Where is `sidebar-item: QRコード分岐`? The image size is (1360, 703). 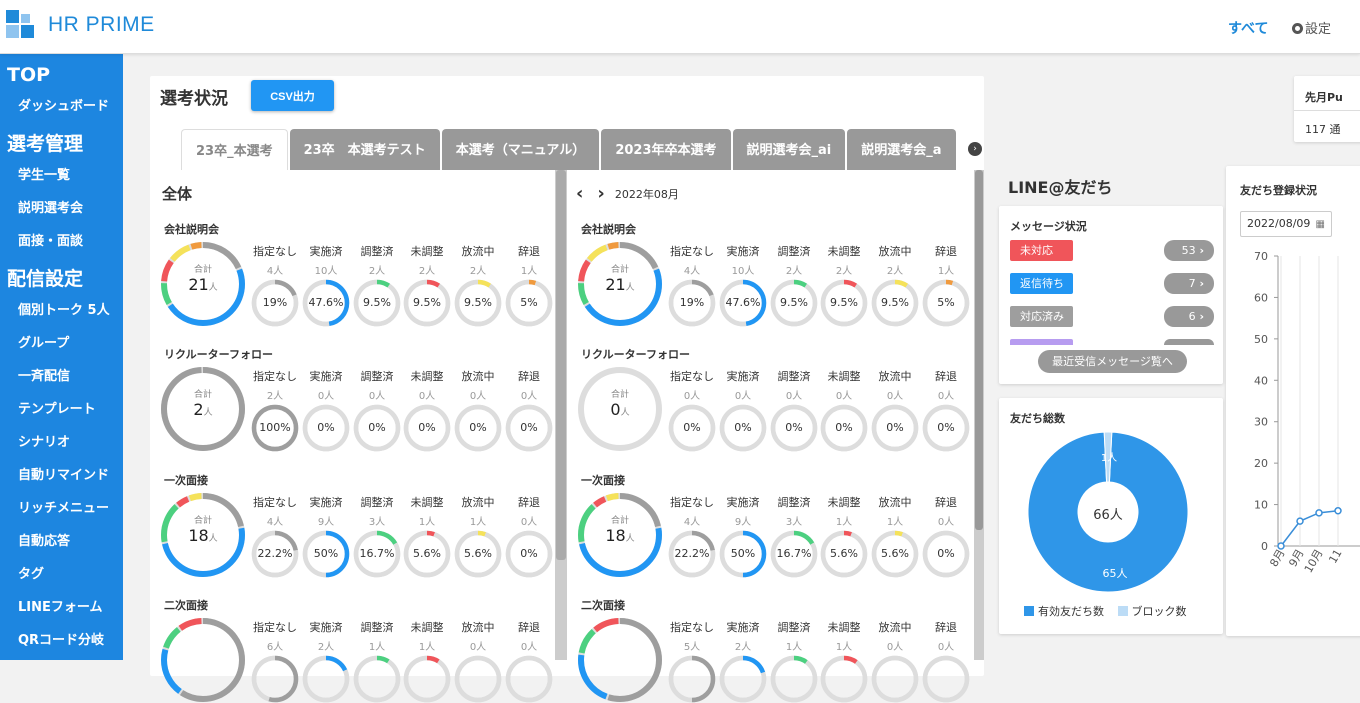
sidebar-item: QRコード分岐 is located at coordinates (61, 640).